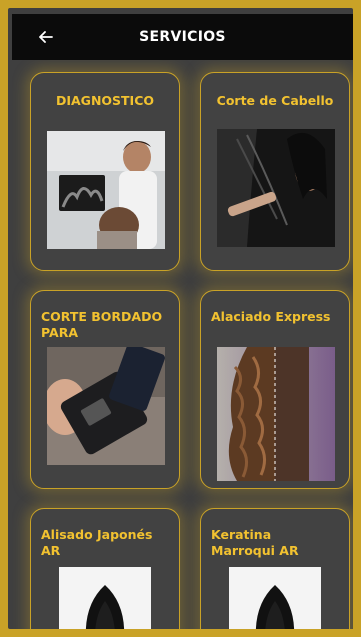 This screenshot has width=361, height=637. What do you see at coordinates (105, 100) in the screenshot?
I see `service-label: DIAGNOSTICO` at bounding box center [105, 100].